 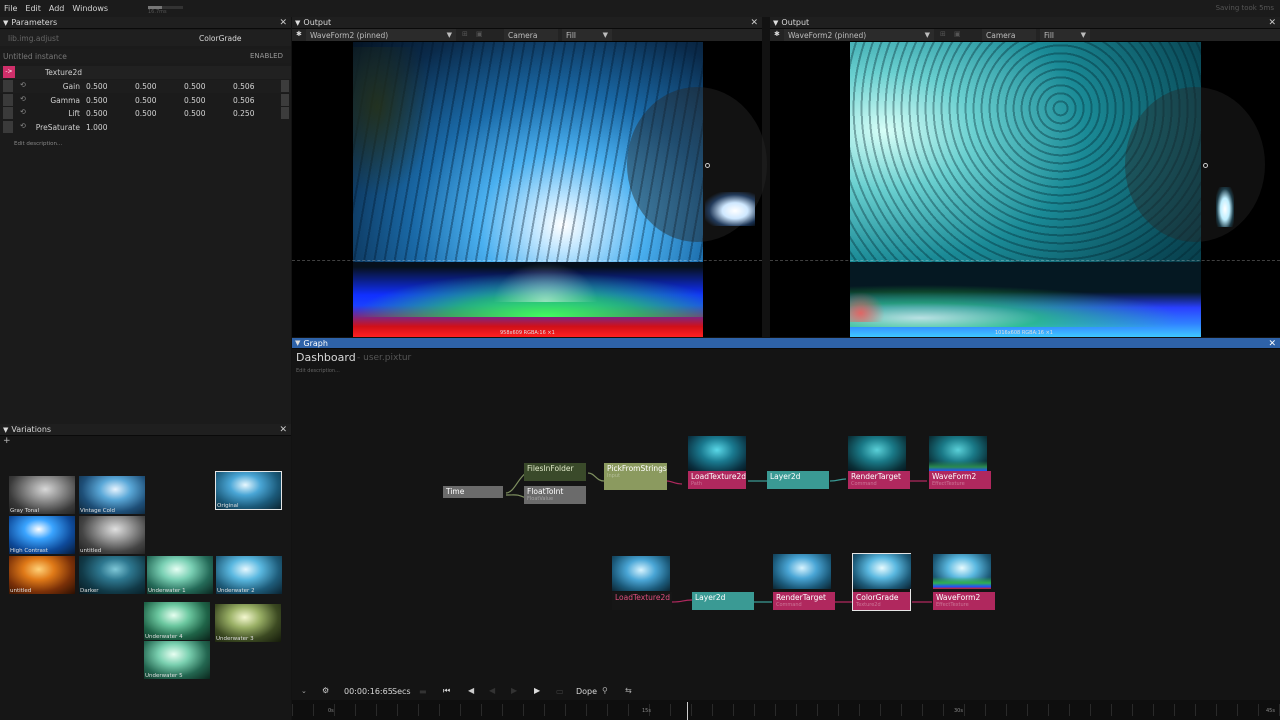 I want to click on menu-file: File, so click(x=10, y=8).